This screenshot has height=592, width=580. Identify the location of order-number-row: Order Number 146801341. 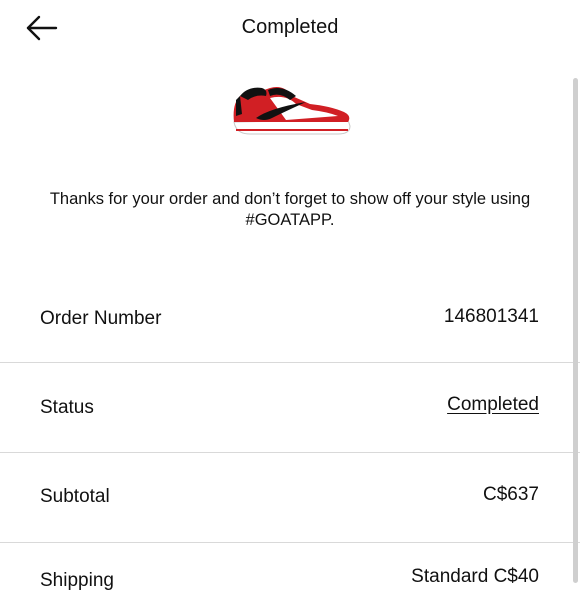
(290, 333).